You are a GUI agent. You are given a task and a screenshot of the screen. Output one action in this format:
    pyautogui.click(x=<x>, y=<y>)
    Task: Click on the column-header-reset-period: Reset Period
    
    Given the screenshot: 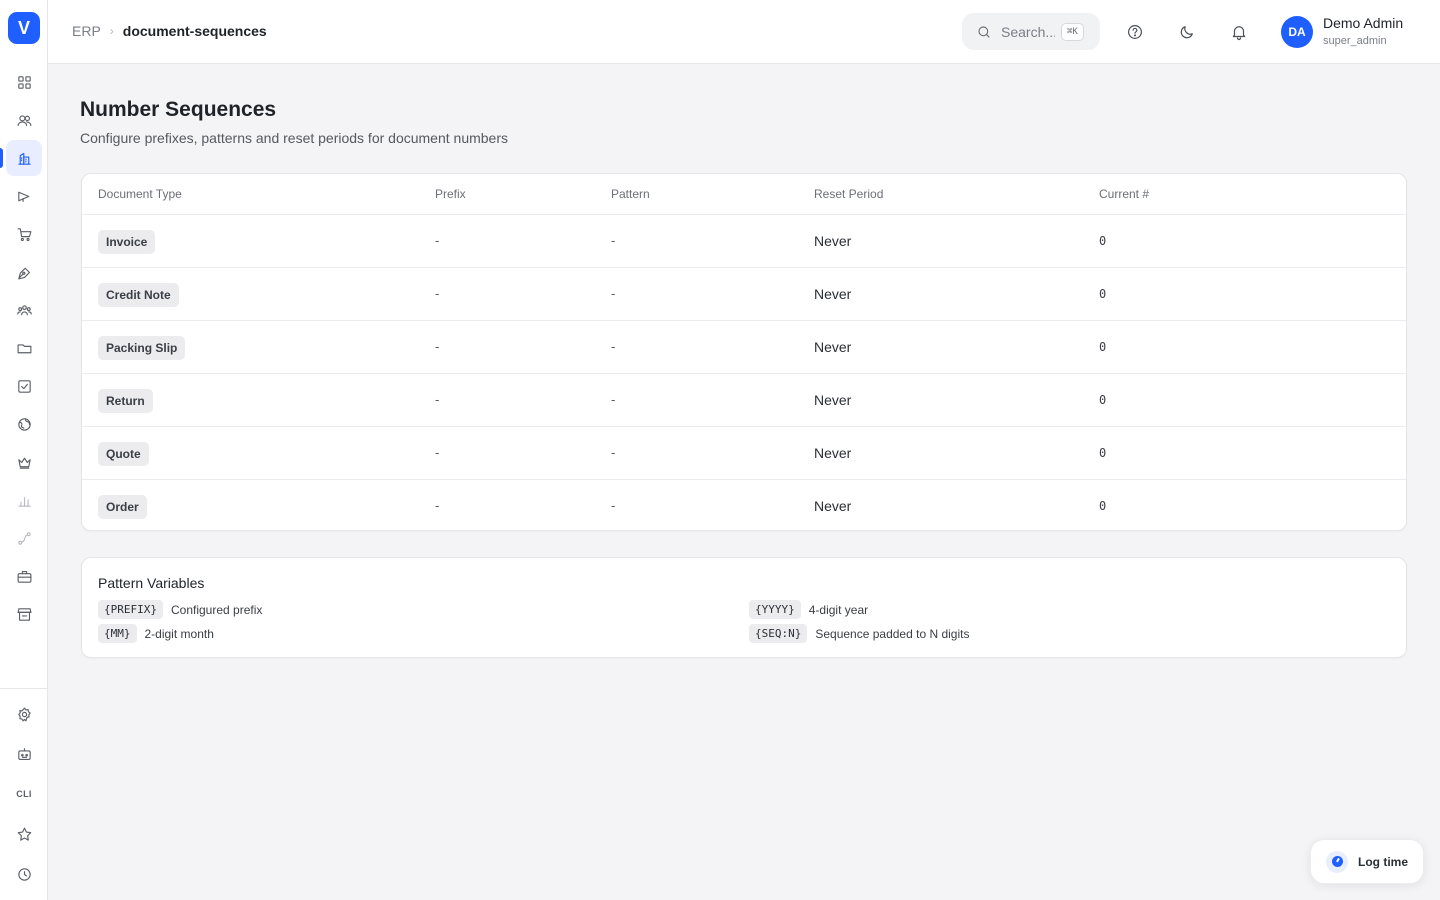 What is the action you would take?
    pyautogui.click(x=849, y=194)
    